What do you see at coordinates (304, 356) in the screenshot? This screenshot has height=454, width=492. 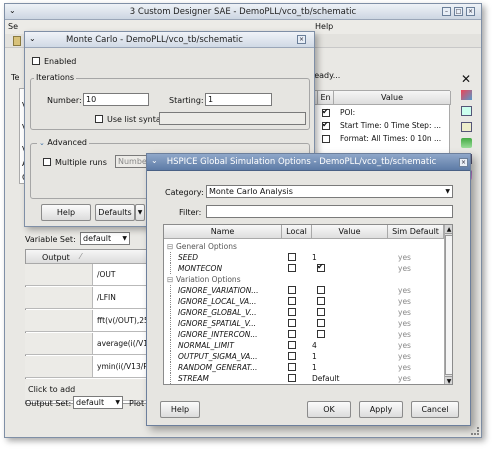 I see `option-row: OUTPUT_SIGMA_VA... 1 yes` at bounding box center [304, 356].